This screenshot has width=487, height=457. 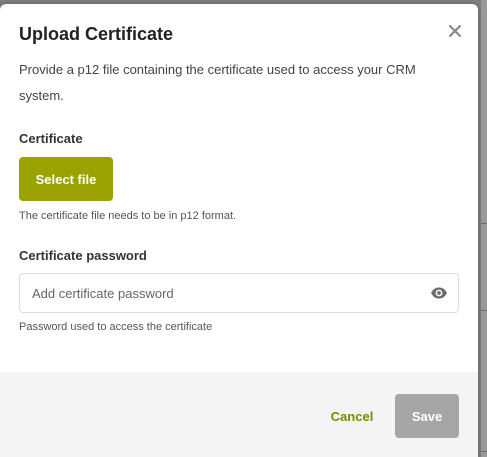 What do you see at coordinates (484, 228) in the screenshot?
I see `background-page-edge` at bounding box center [484, 228].